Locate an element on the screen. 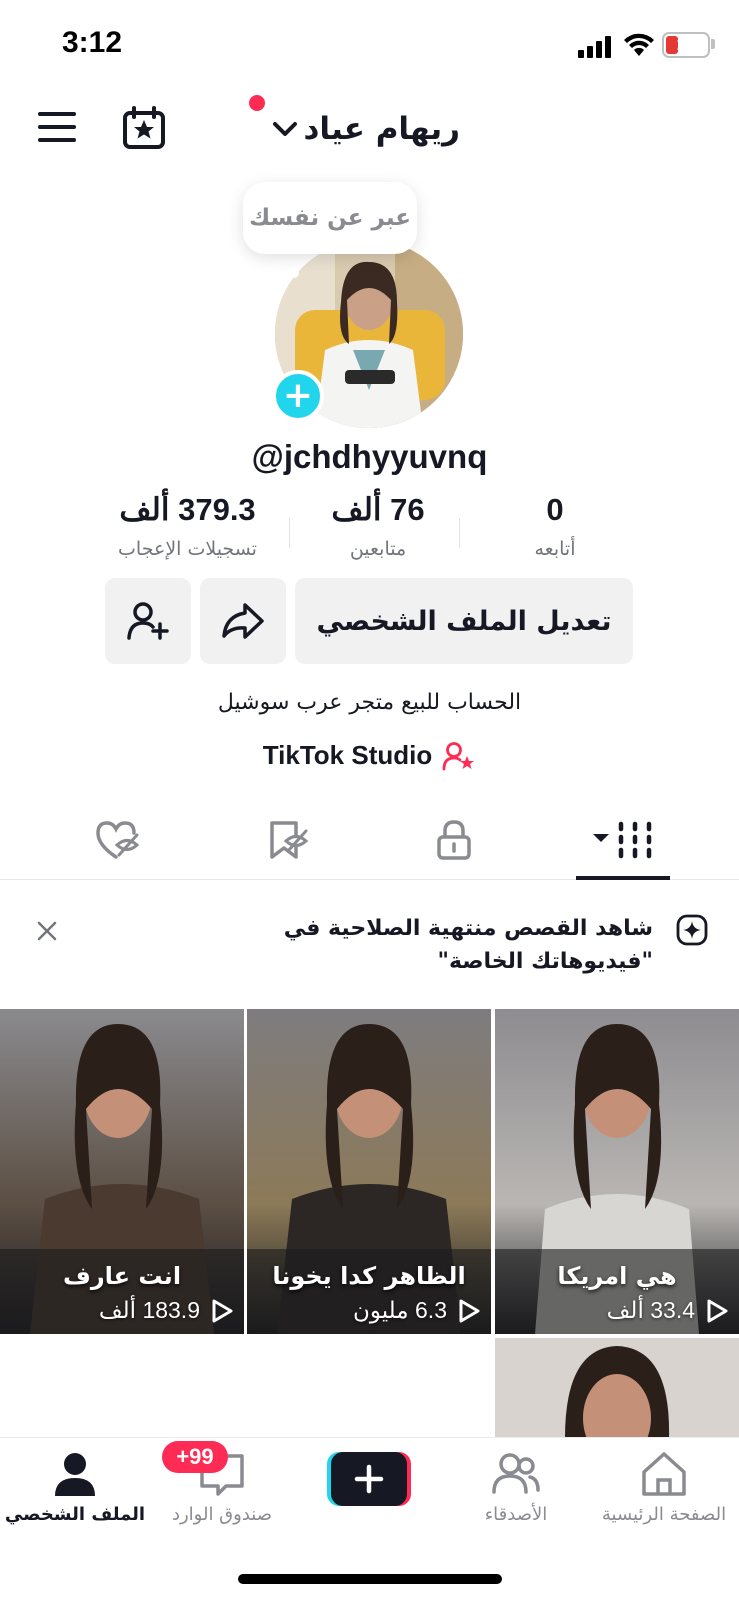 The height and width of the screenshot is (1600, 739). video-views: 33.4 ألف is located at coordinates (668, 1310).